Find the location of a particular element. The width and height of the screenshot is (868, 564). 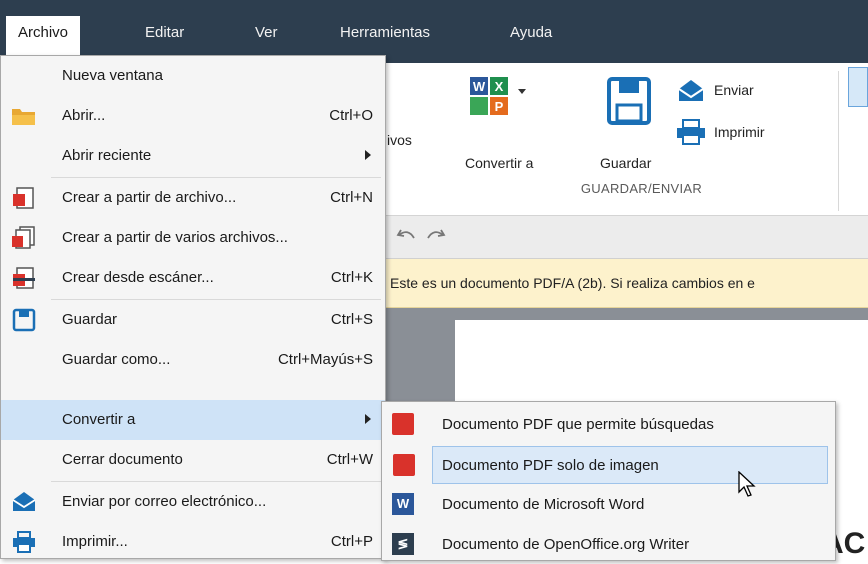

print-label: Imprimir is located at coordinates (739, 132).